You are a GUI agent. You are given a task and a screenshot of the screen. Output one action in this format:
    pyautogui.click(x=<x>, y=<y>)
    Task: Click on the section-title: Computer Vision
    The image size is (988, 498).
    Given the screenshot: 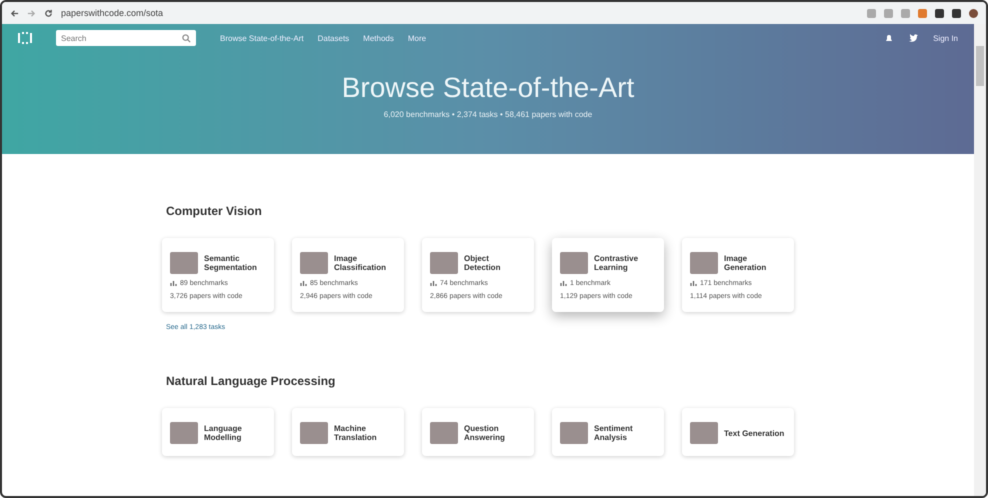 What is the action you would take?
    pyautogui.click(x=214, y=211)
    